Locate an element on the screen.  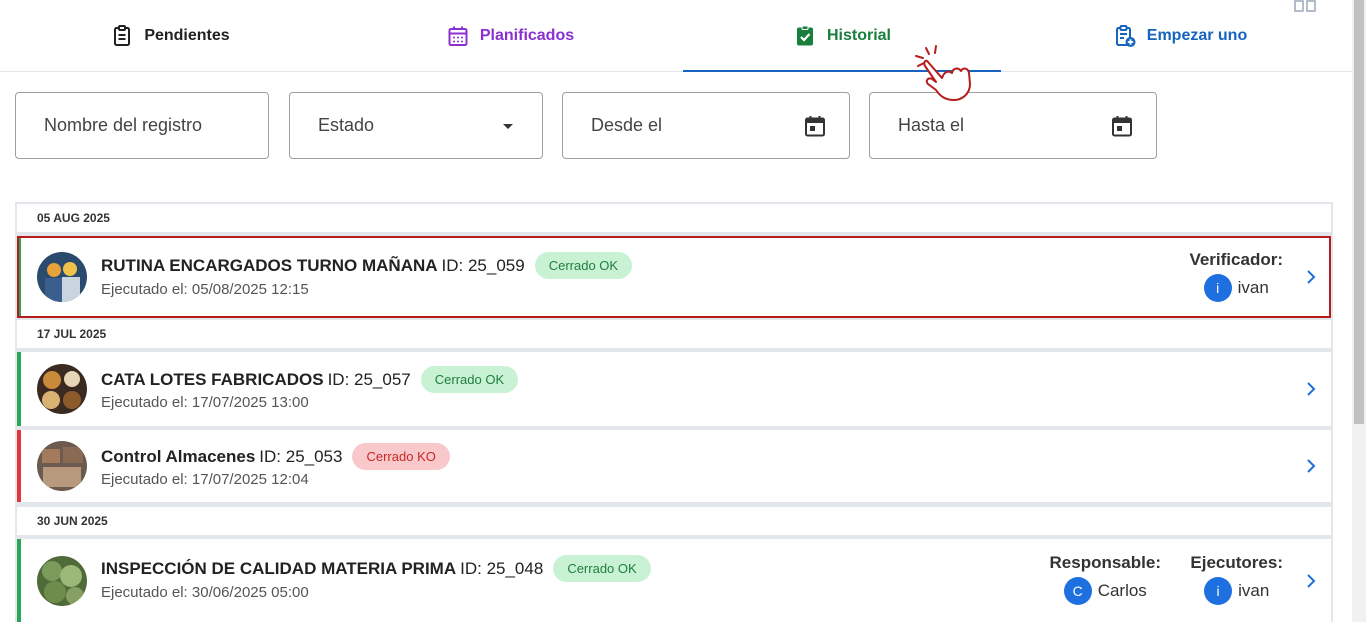
tab-pending: Pendientes is located at coordinates (170, 36).